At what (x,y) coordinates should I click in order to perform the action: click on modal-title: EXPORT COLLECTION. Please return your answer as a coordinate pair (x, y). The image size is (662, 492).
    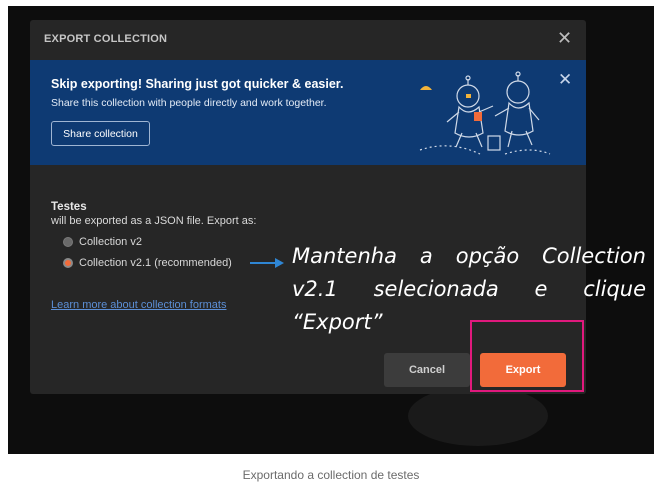
    Looking at the image, I should click on (106, 39).